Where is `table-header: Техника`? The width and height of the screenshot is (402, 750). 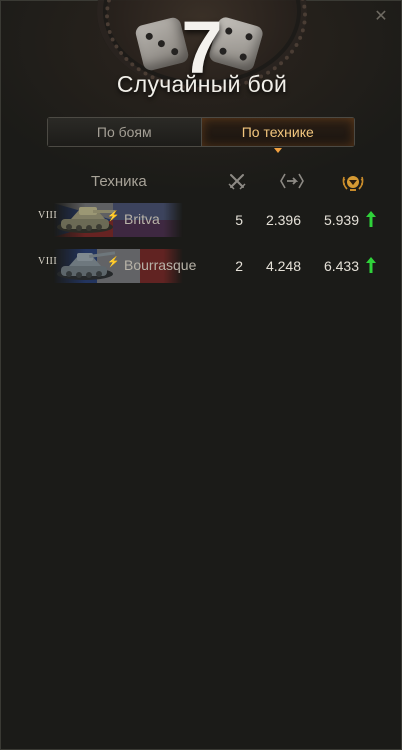
table-header: Техника is located at coordinates (201, 182).